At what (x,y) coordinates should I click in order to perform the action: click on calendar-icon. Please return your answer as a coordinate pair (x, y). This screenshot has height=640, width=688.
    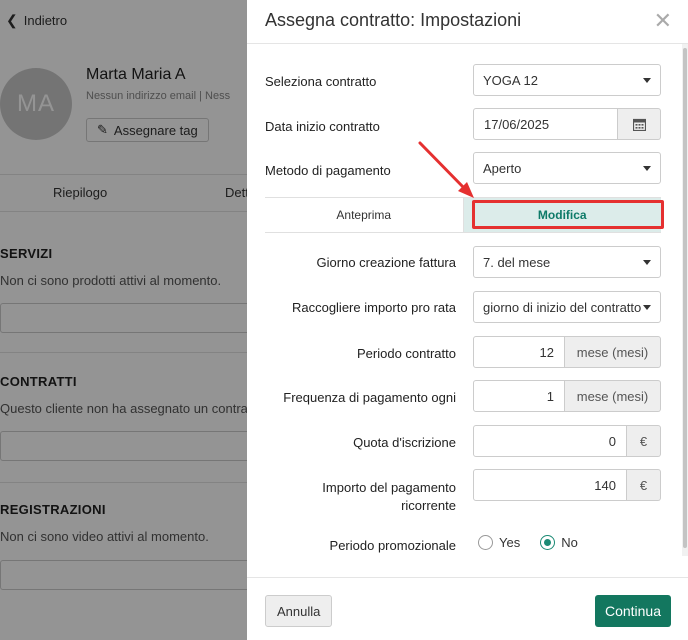
    Looking at the image, I should click on (639, 124).